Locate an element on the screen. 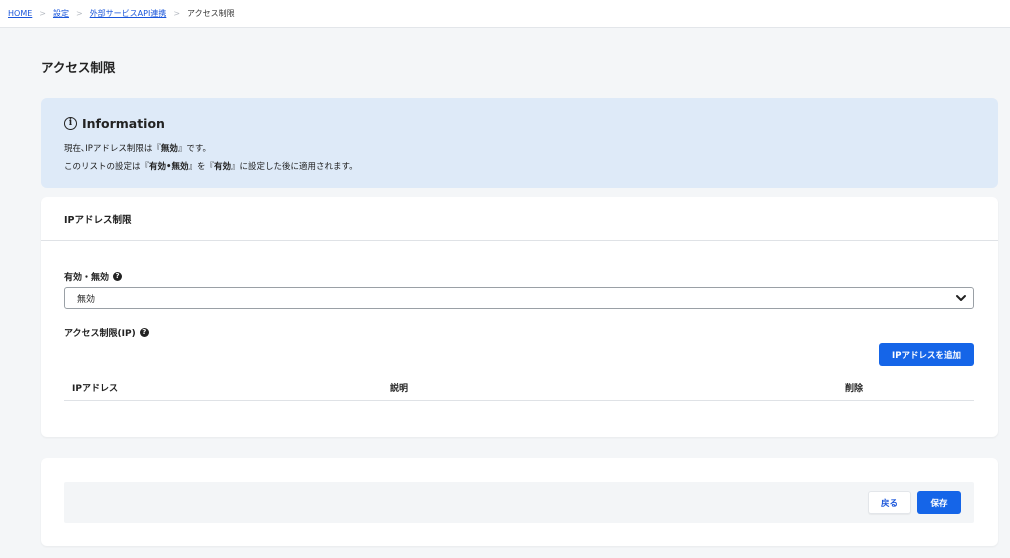 The height and width of the screenshot is (558, 1010). column-ip-address: IPアドレス is located at coordinates (95, 389).